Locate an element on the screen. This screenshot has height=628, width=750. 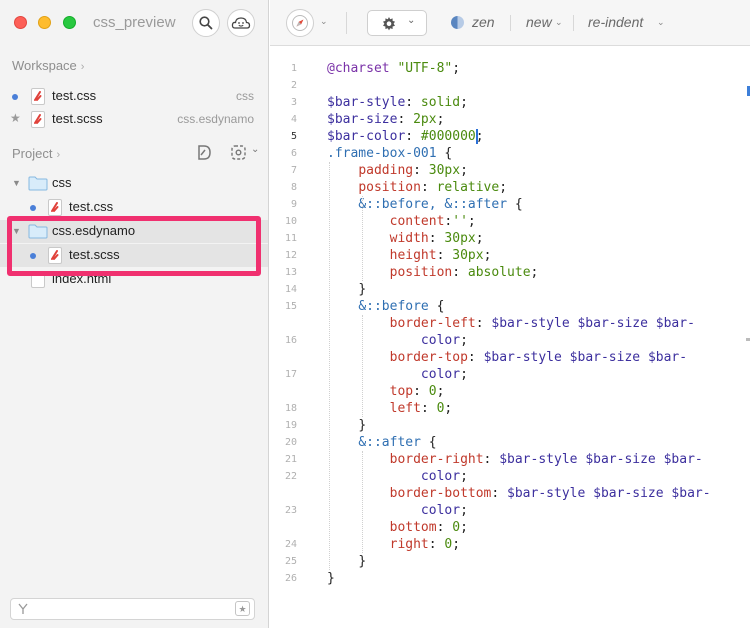
code-line: top: 0; is located at coordinates (505, 391).